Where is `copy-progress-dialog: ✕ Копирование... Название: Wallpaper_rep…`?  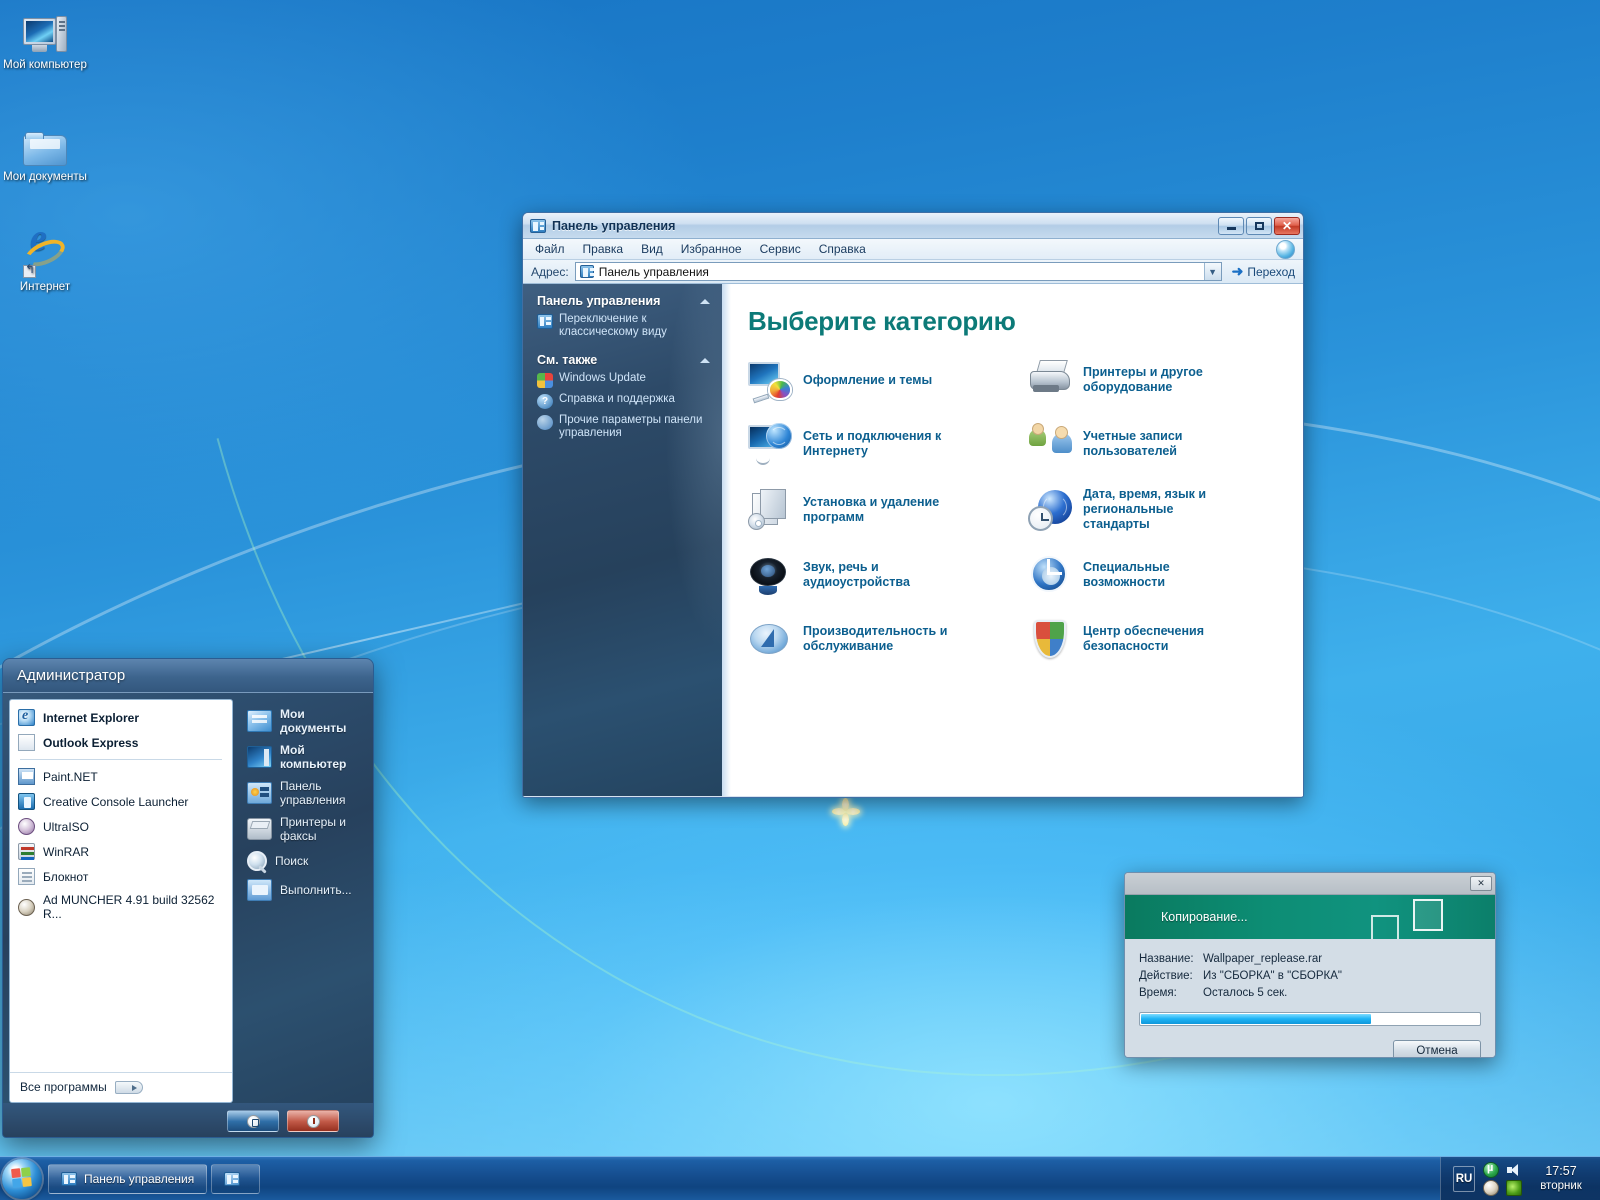 copy-progress-dialog: ✕ Копирование... Название: Wallpaper_rep… is located at coordinates (1310, 965).